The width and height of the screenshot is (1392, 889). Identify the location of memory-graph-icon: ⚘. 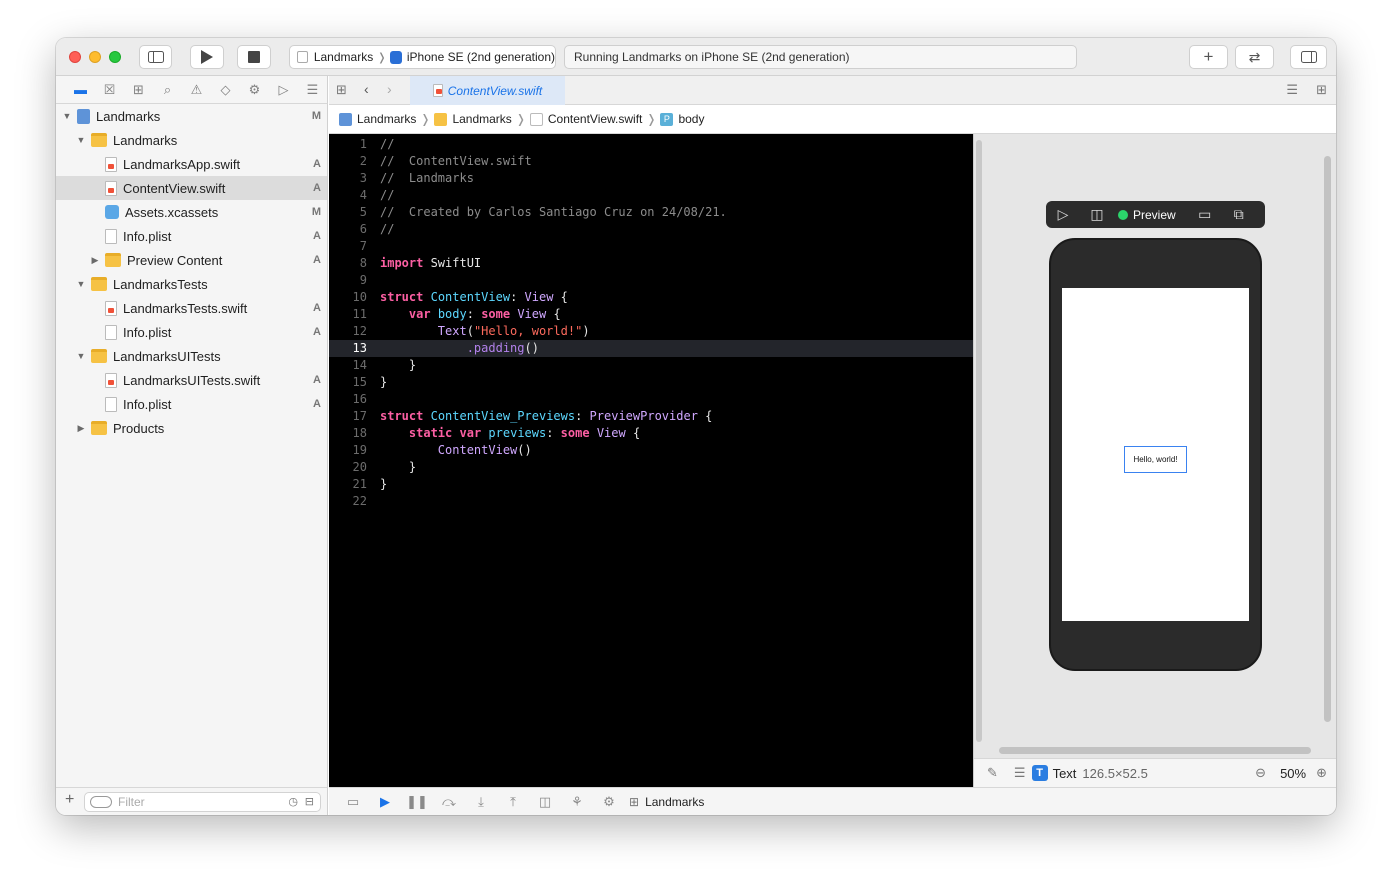
(577, 802).